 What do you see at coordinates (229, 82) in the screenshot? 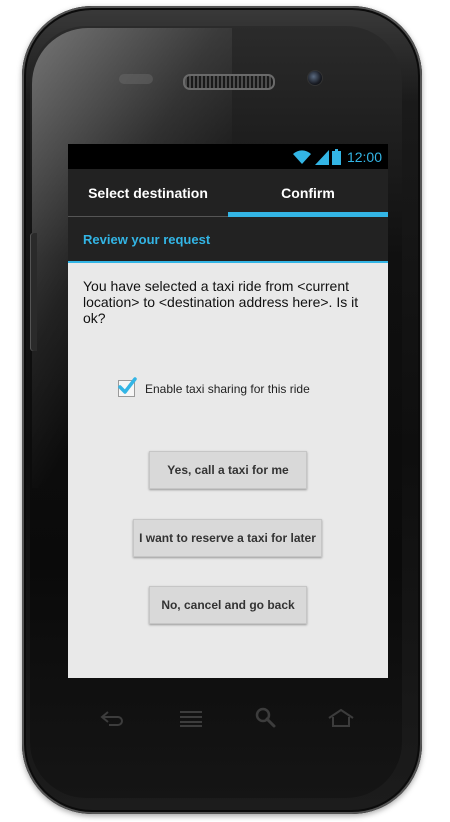
I see `earpiece-speaker` at bounding box center [229, 82].